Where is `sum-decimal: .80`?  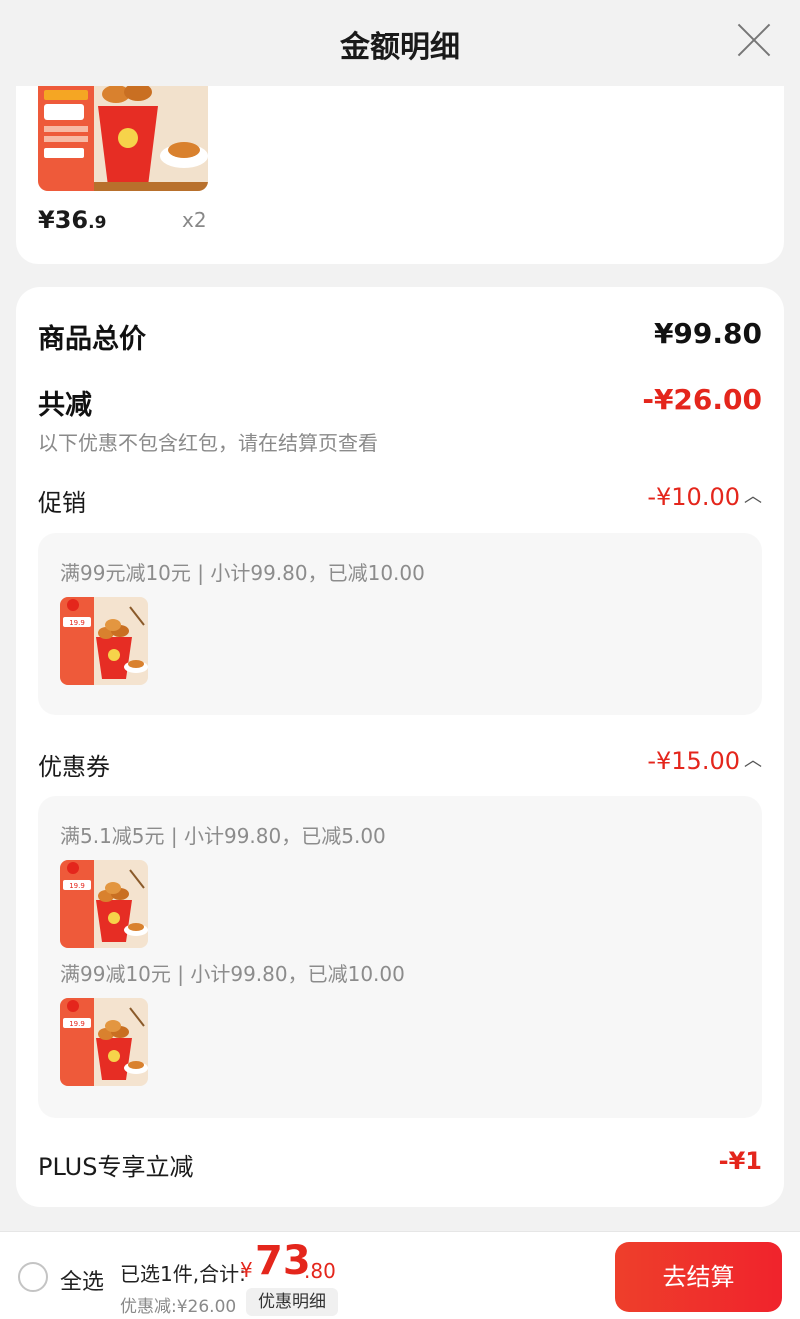 sum-decimal: .80 is located at coordinates (320, 1271).